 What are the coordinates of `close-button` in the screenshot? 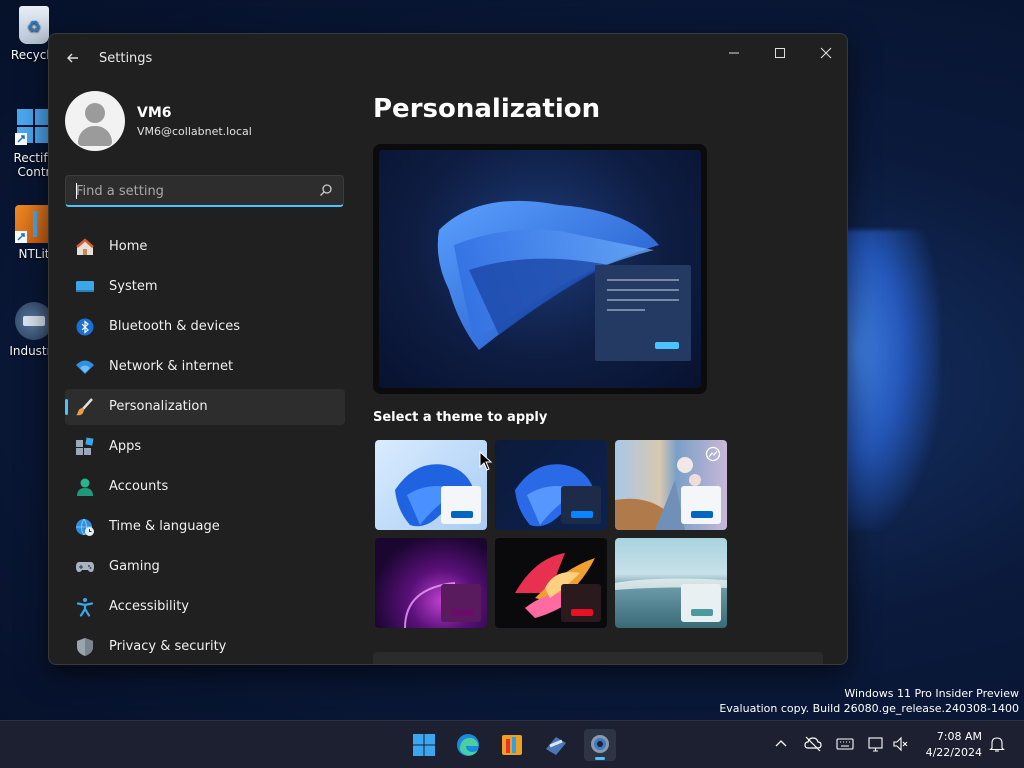 It's located at (825, 55).